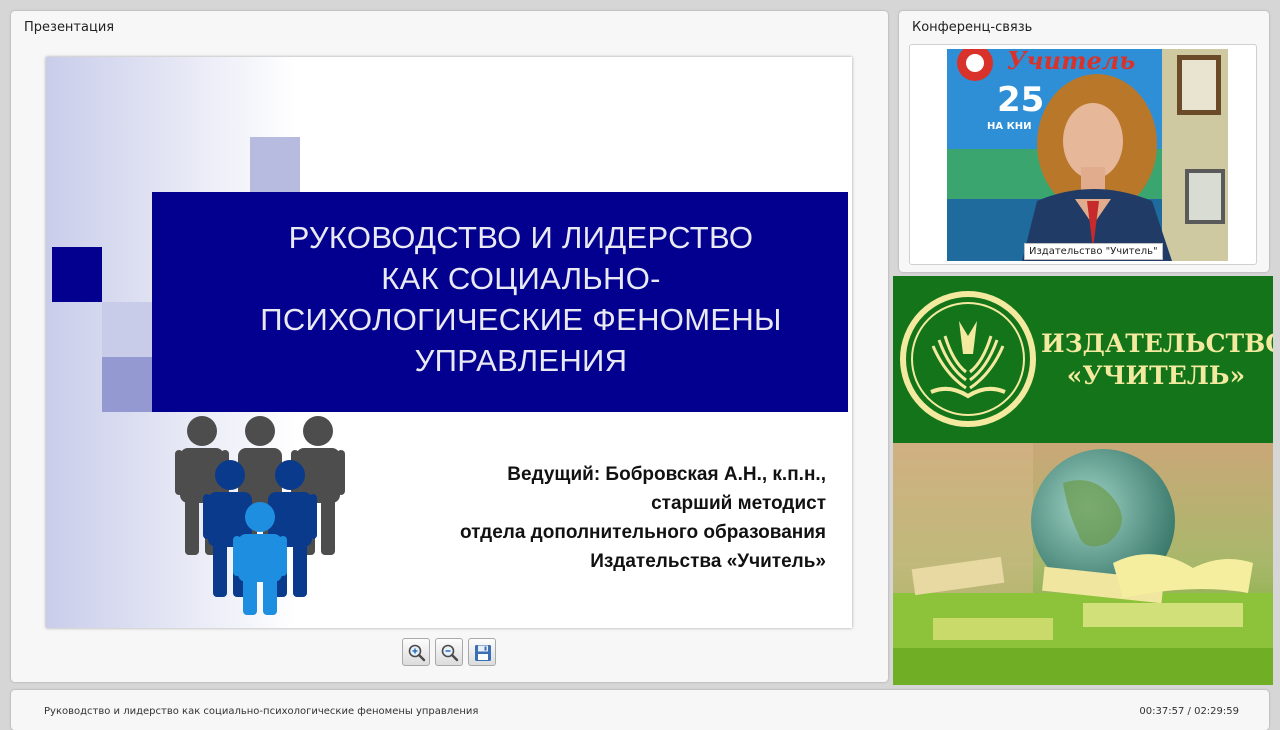  I want to click on poster-subtext: НА КНИ, so click(1009, 126).